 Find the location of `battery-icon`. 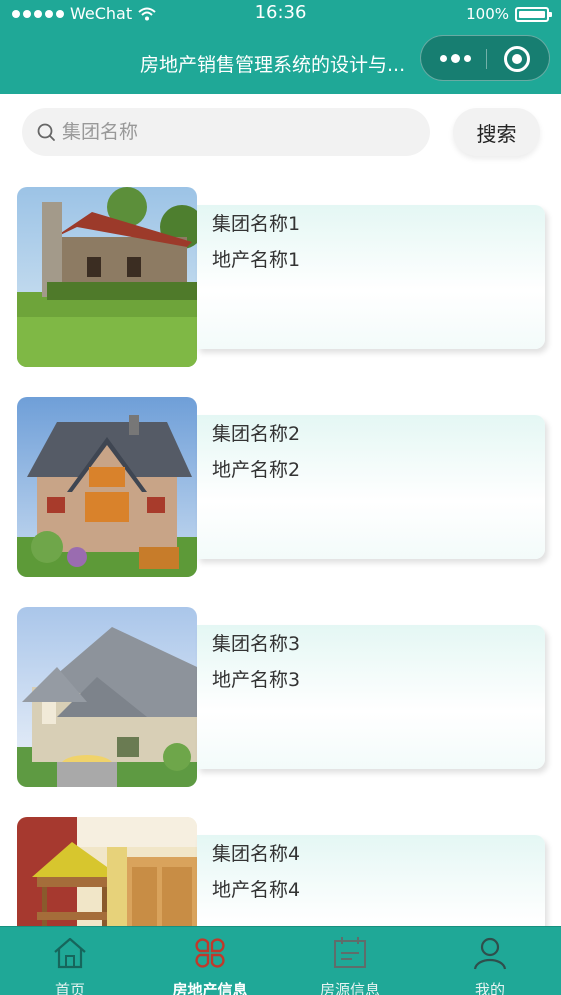

battery-icon is located at coordinates (533, 14).